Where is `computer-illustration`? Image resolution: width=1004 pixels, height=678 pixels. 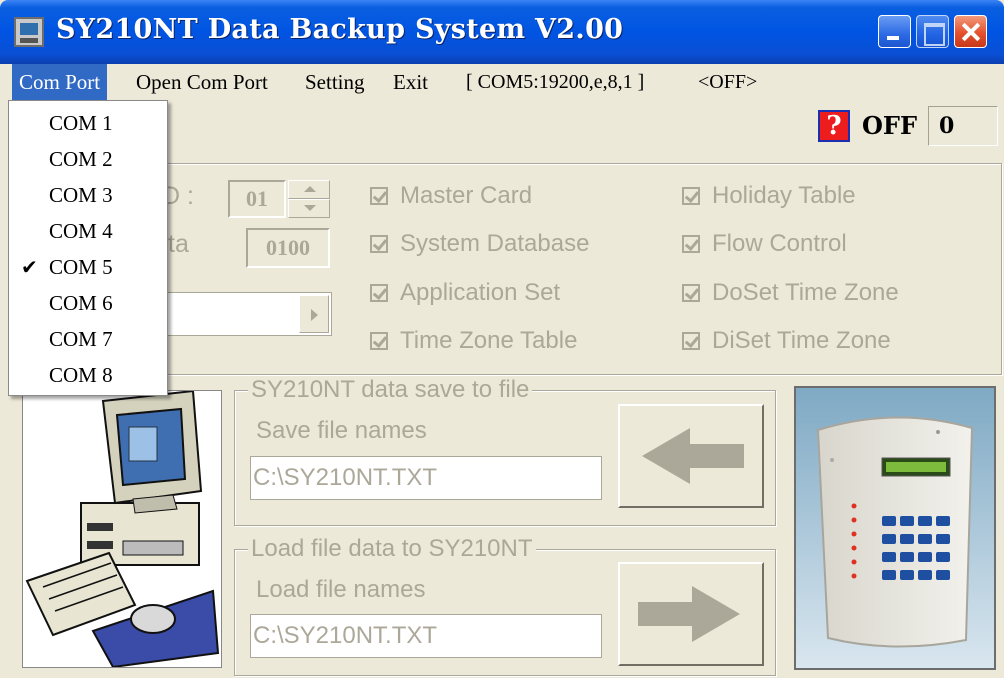 computer-illustration is located at coordinates (122, 529).